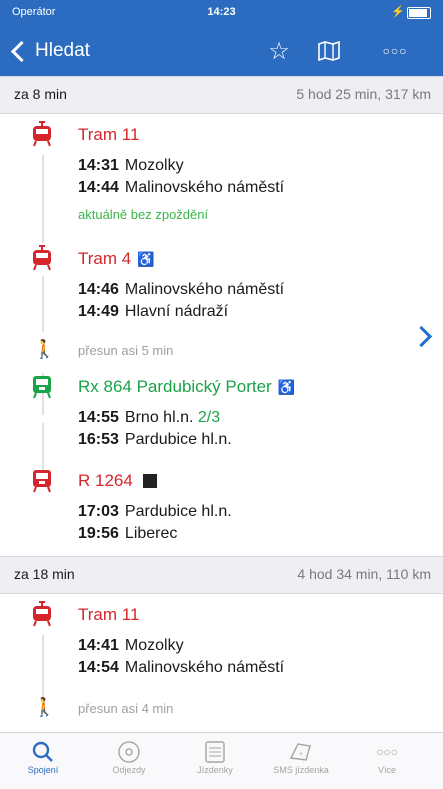  What do you see at coordinates (98, 439) in the screenshot?
I see `stop-time: 16:53` at bounding box center [98, 439].